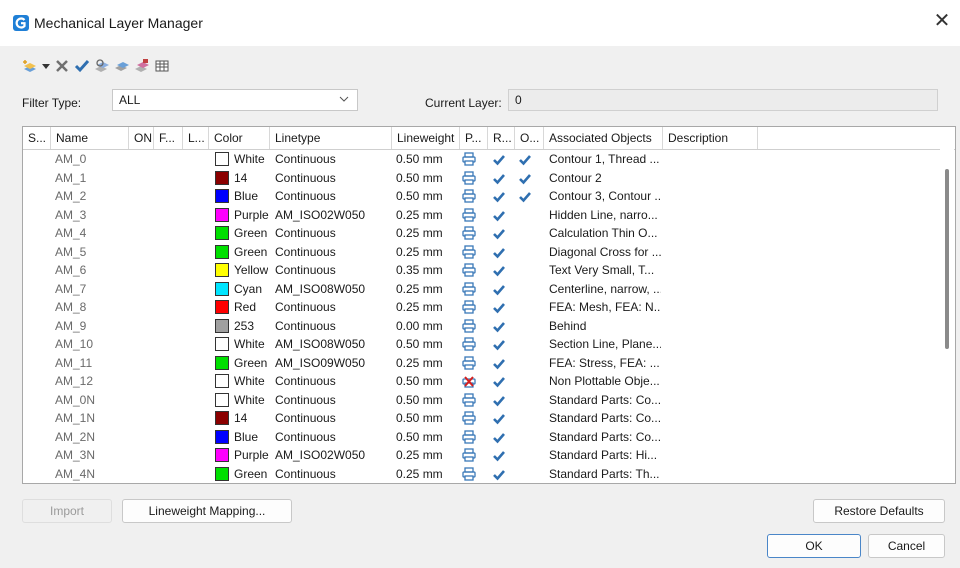 This screenshot has height=568, width=960. I want to click on header-col-description: Description, so click(710, 138).